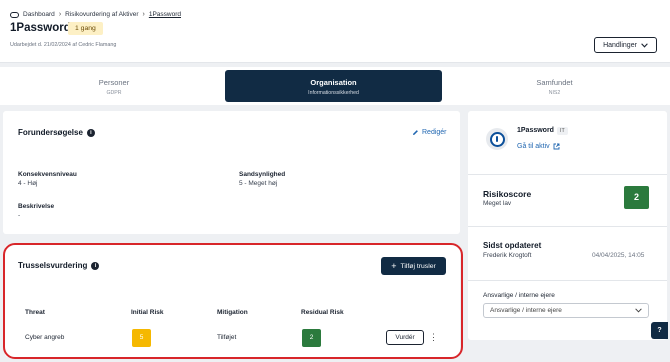  I want to click on preliminary-title: Forundersøgelse i, so click(56, 132).